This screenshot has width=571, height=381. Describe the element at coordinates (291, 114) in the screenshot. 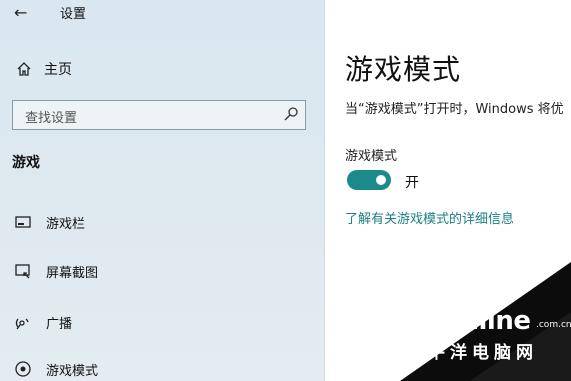

I see `search-icon` at that location.